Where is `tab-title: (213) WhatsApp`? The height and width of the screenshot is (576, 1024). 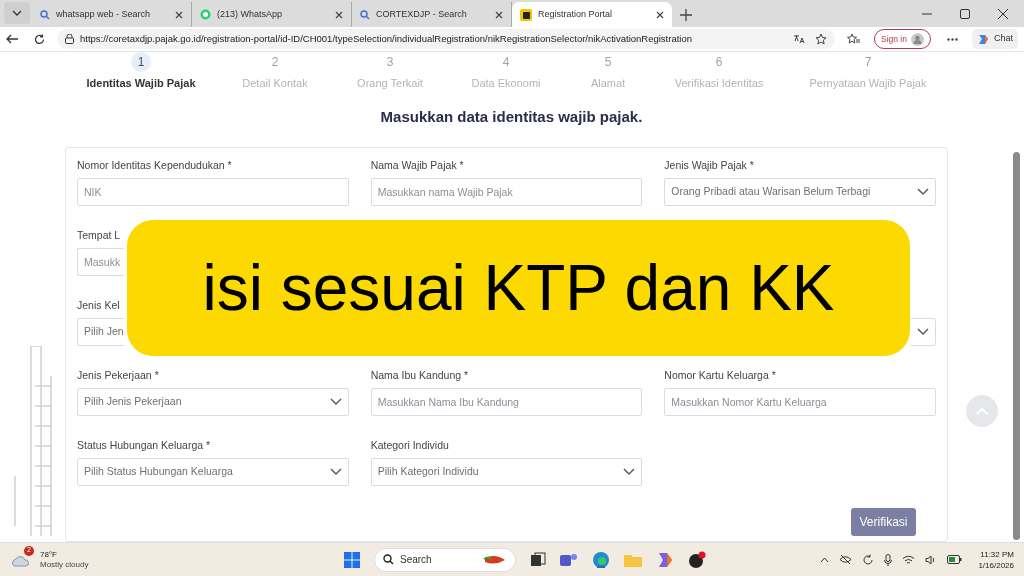 tab-title: (213) WhatsApp is located at coordinates (250, 14).